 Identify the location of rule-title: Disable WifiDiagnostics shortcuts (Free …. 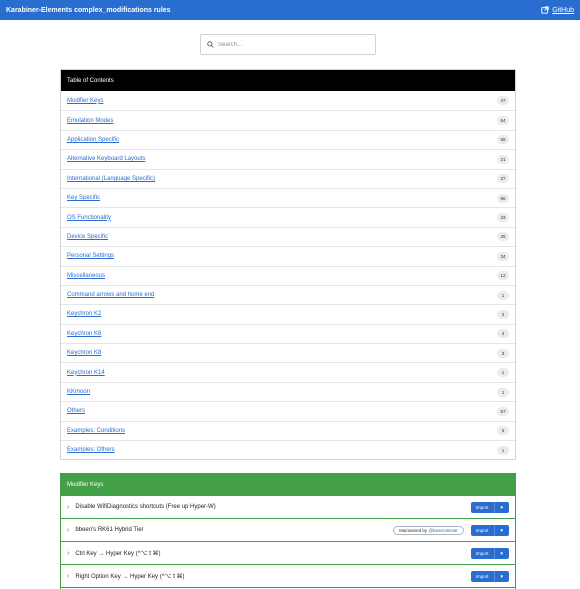
(145, 507).